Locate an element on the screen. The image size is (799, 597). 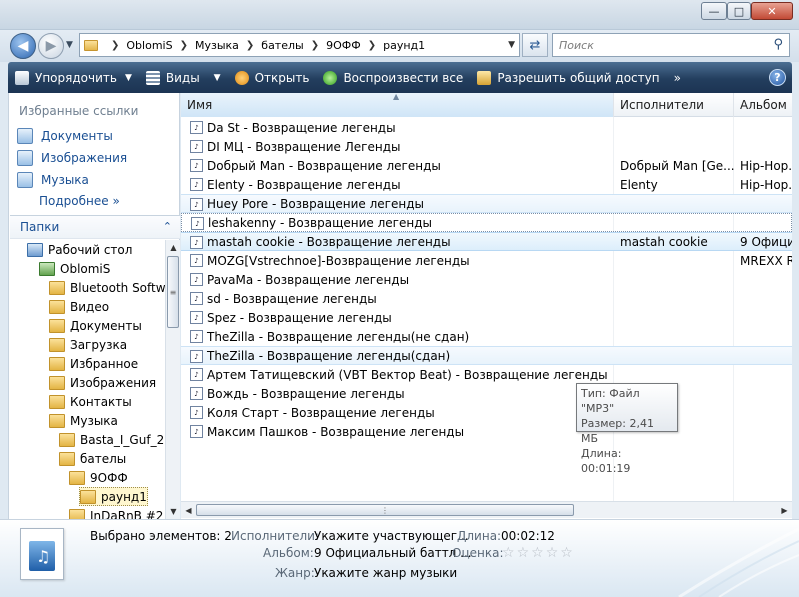
scroll-down-icon: ▼ is located at coordinates (173, 511).